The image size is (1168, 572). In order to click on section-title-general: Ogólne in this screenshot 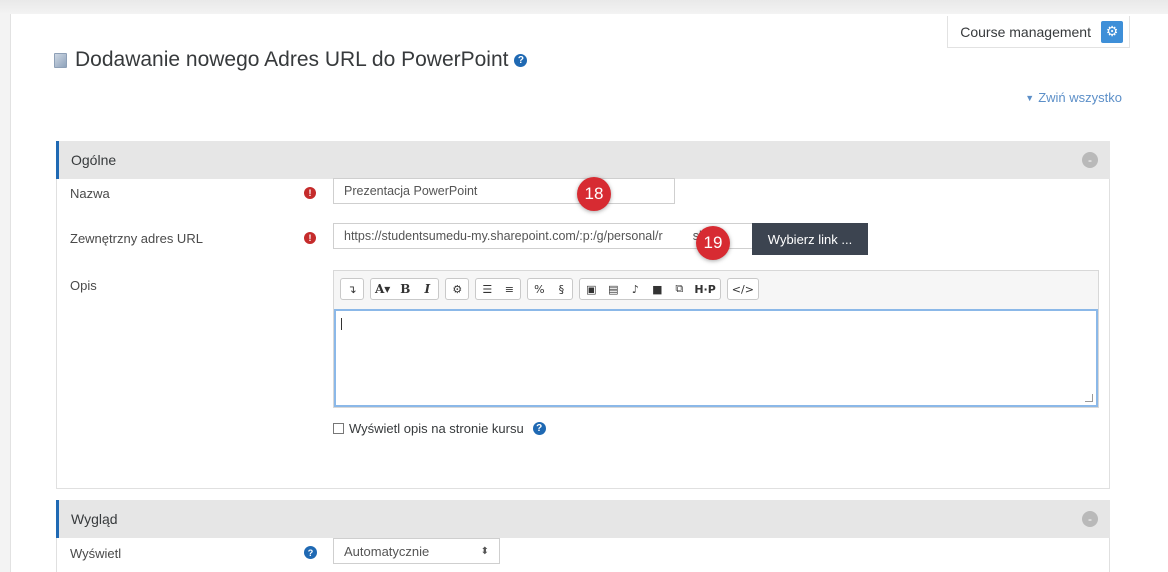, I will do `click(94, 160)`.